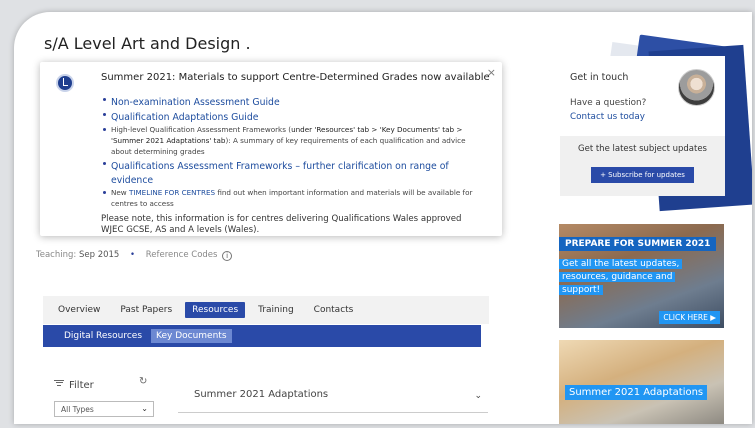  I want to click on tab-resources: Resources, so click(215, 310).